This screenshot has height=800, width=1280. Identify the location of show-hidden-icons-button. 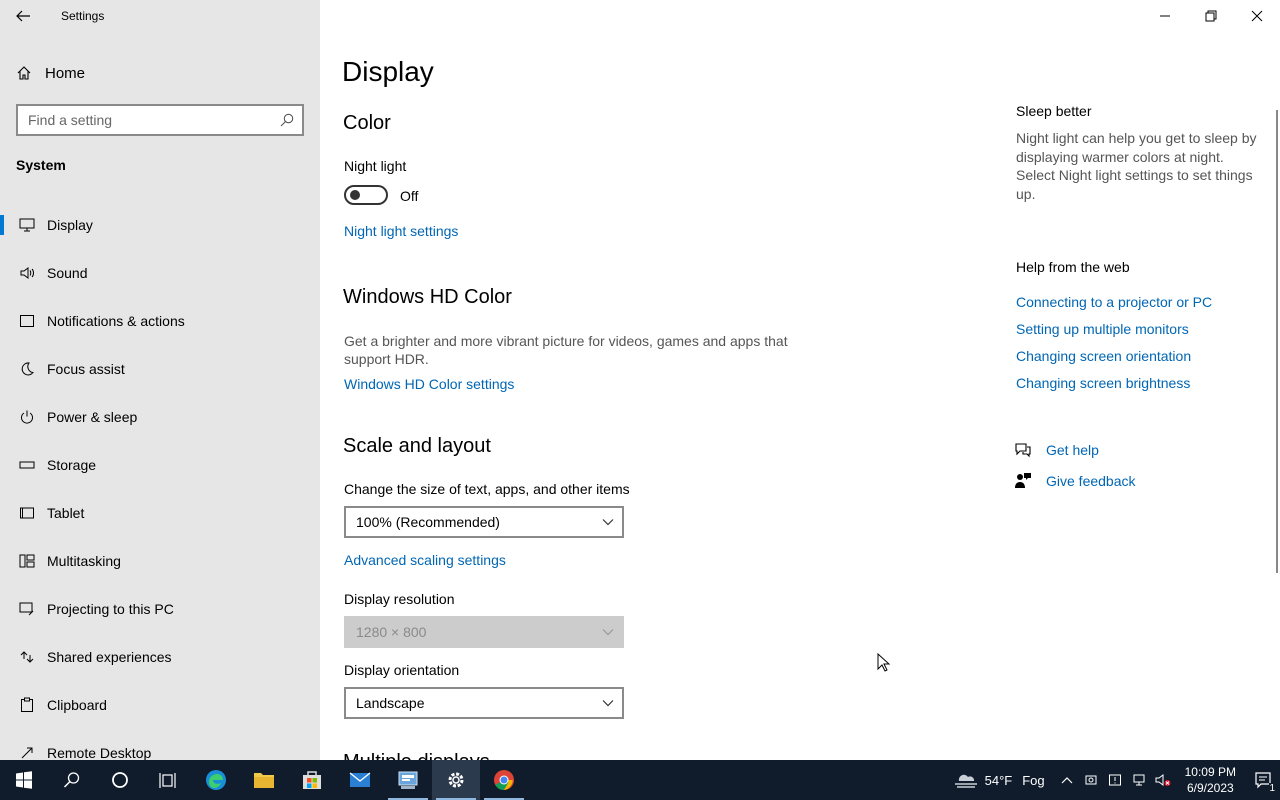
(1067, 780).